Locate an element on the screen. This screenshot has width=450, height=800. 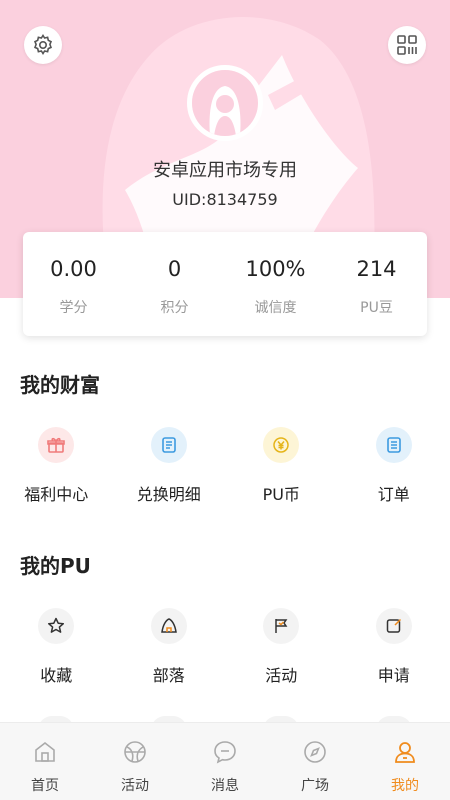
qr-code-icon is located at coordinates (407, 45).